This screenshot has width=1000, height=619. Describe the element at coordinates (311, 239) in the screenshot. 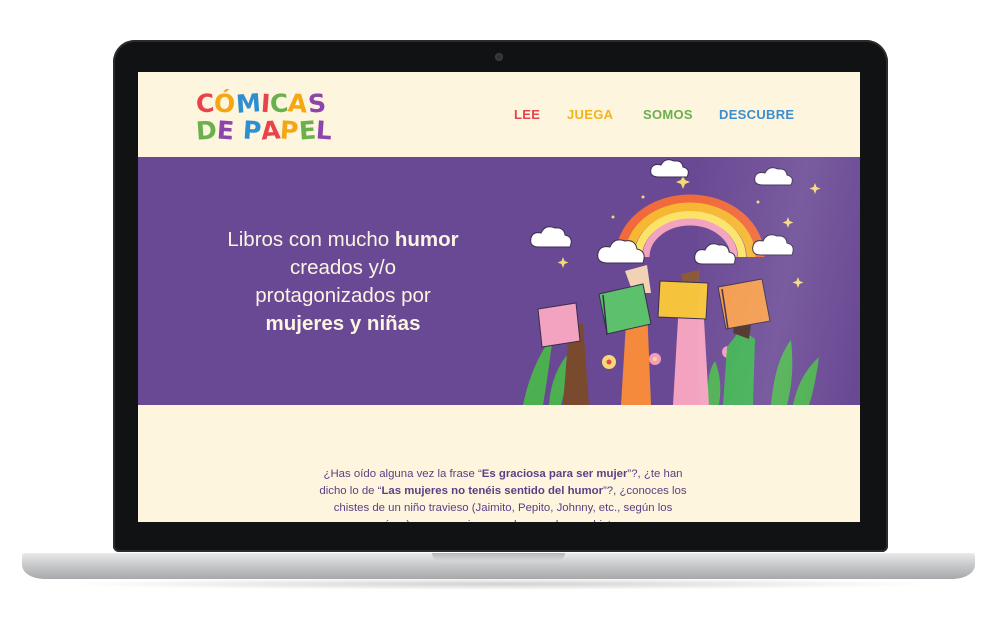

I see `hero-text-1: Libros con mucho` at that location.